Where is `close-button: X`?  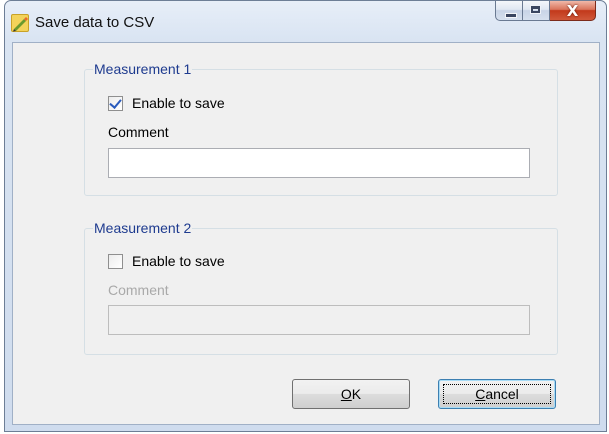
close-button: X is located at coordinates (573, 11).